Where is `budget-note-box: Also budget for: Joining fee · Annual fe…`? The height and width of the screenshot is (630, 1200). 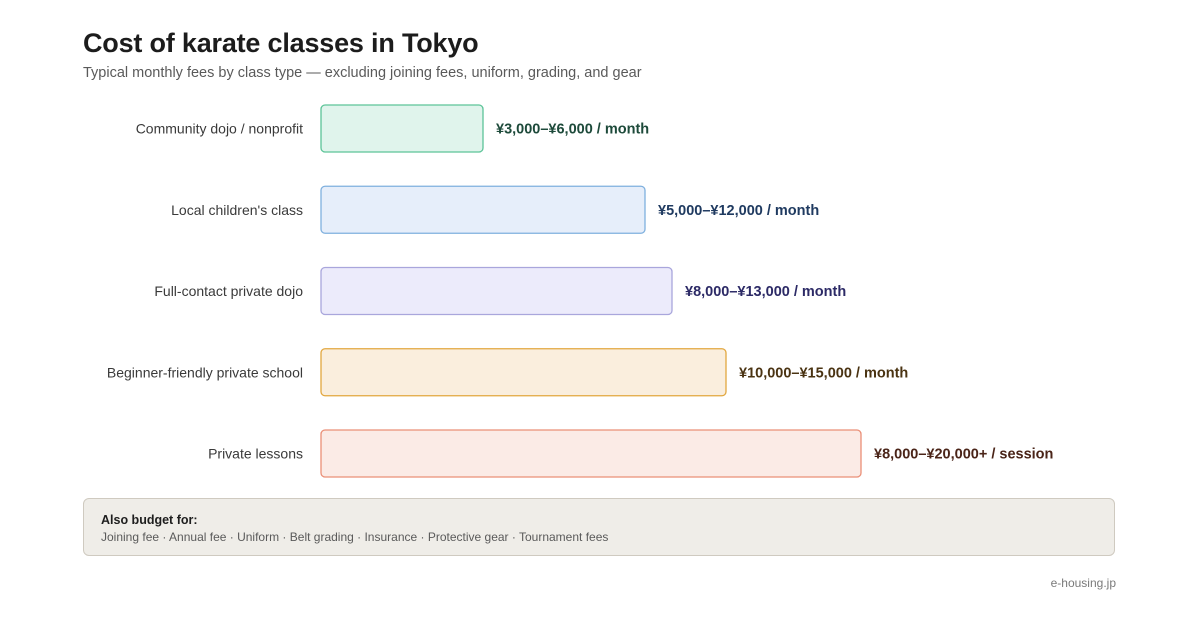
budget-note-box: Also budget for: Joining fee · Annual fe… is located at coordinates (599, 527).